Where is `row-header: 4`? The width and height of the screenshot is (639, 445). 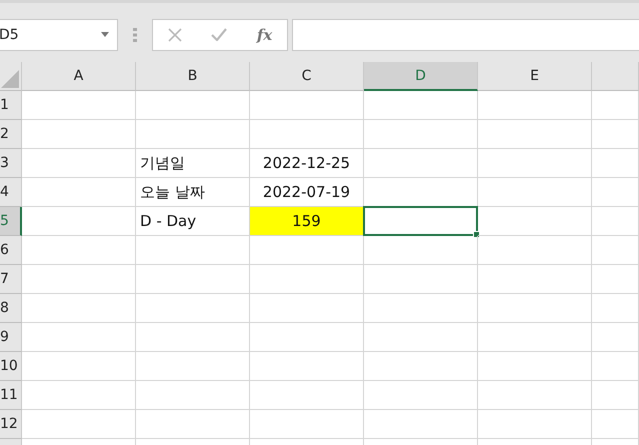 row-header: 4 is located at coordinates (11, 192).